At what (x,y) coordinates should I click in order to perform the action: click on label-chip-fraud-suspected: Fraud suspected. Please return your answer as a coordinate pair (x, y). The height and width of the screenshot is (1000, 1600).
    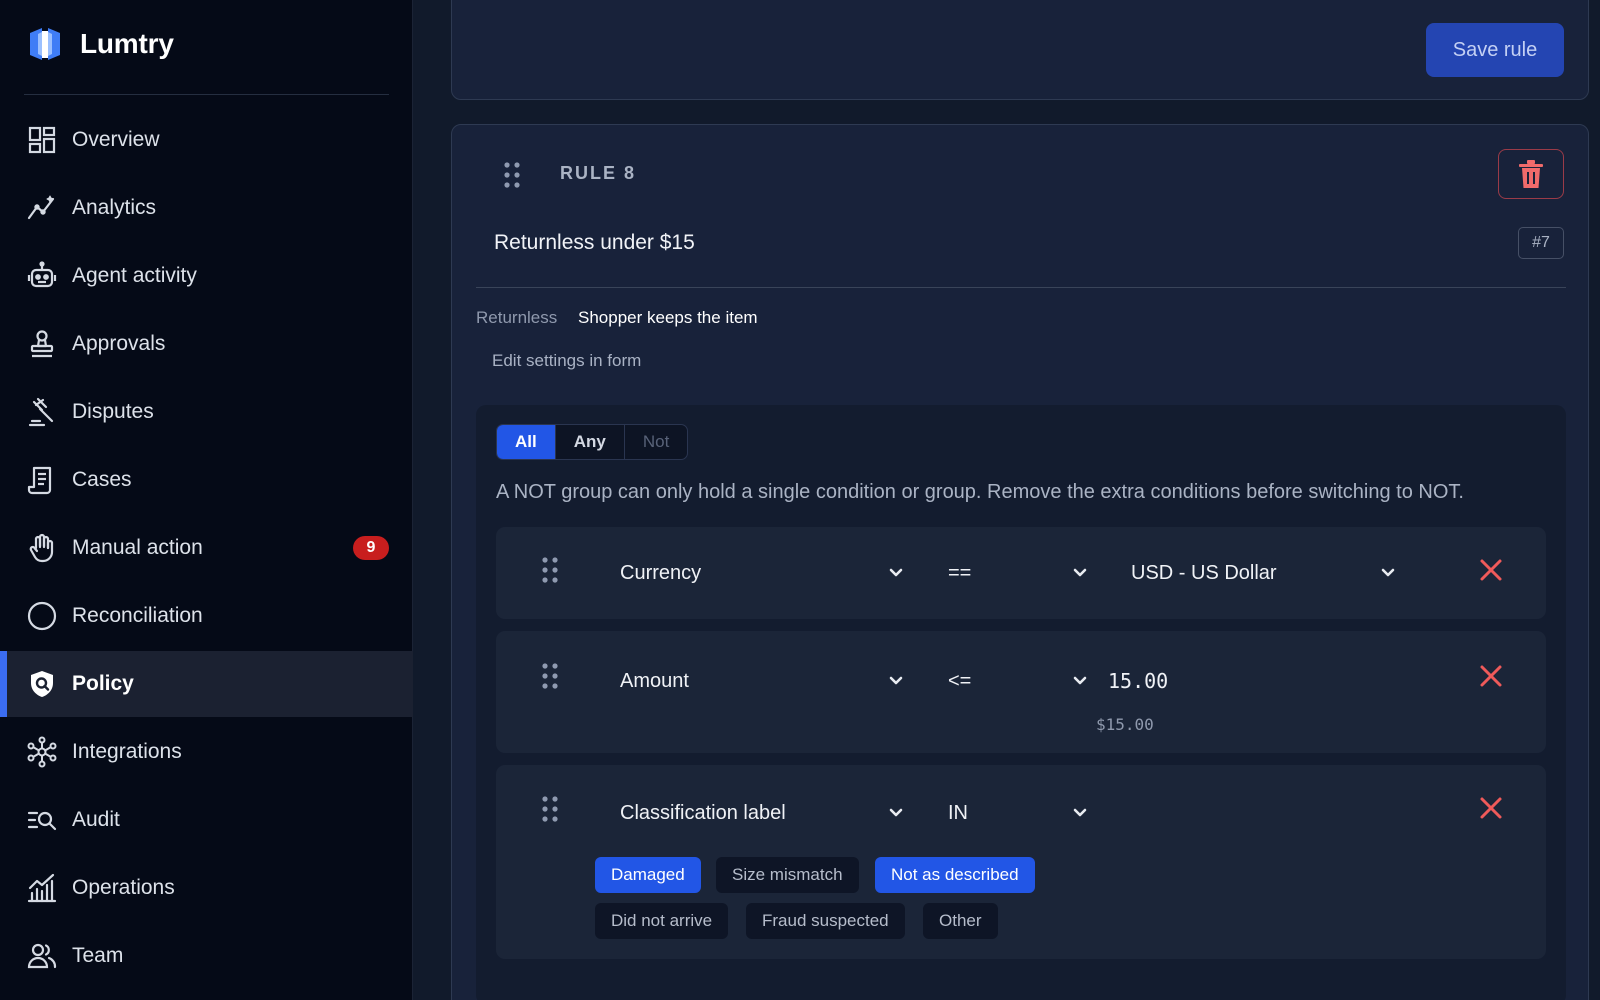
    Looking at the image, I should click on (825, 921).